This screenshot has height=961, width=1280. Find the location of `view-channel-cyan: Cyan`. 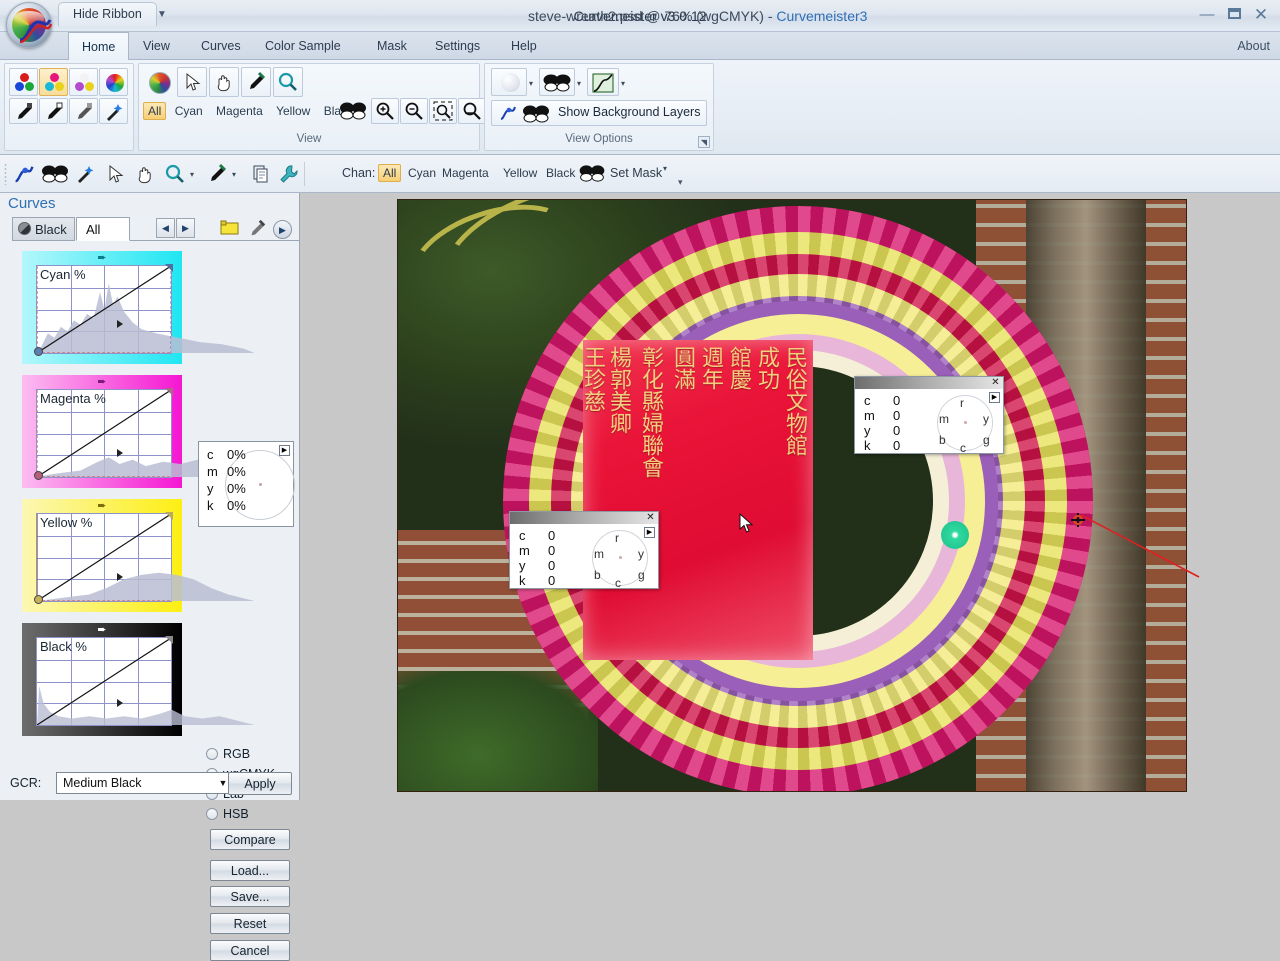

view-channel-cyan: Cyan is located at coordinates (189, 111).